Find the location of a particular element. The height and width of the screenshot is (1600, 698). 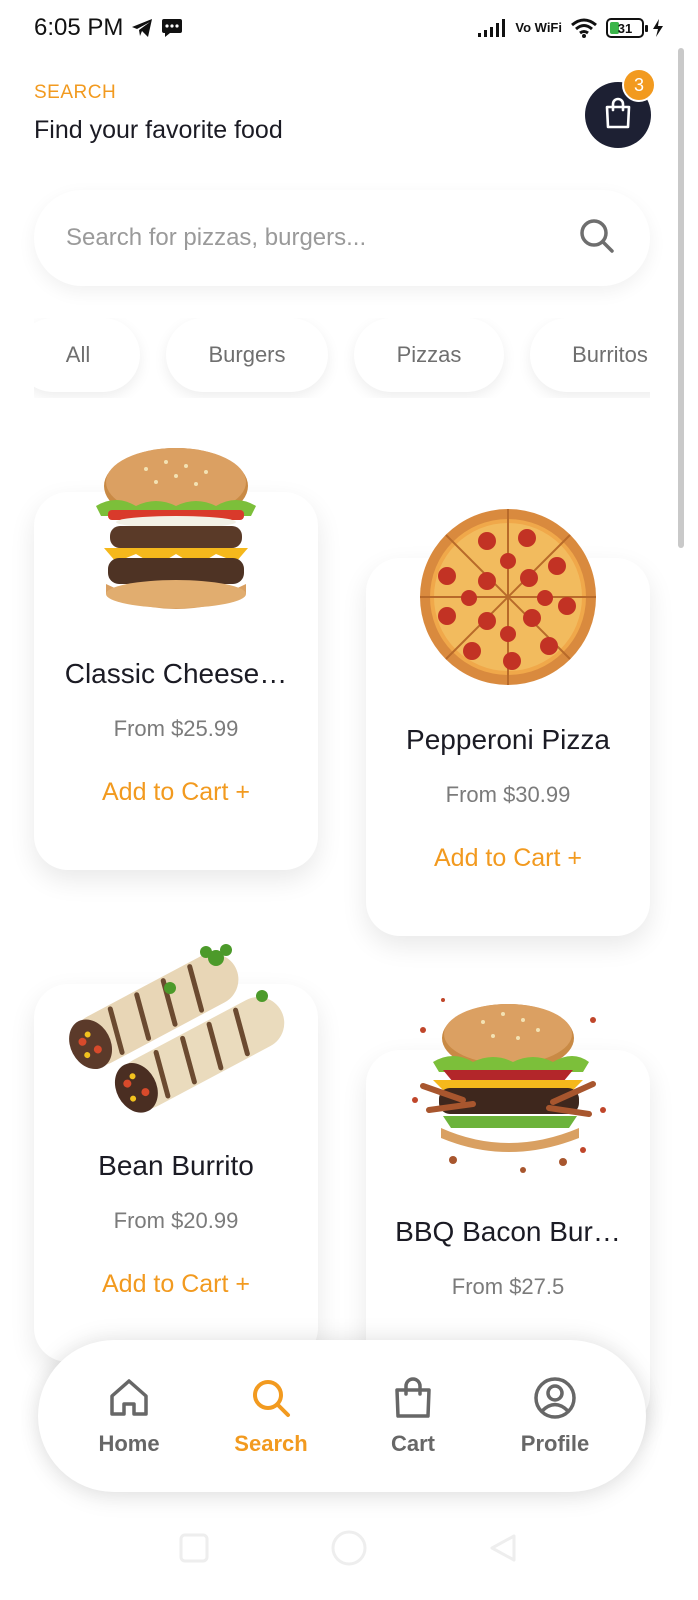

nav-profile: Profile is located at coordinates (555, 1416).